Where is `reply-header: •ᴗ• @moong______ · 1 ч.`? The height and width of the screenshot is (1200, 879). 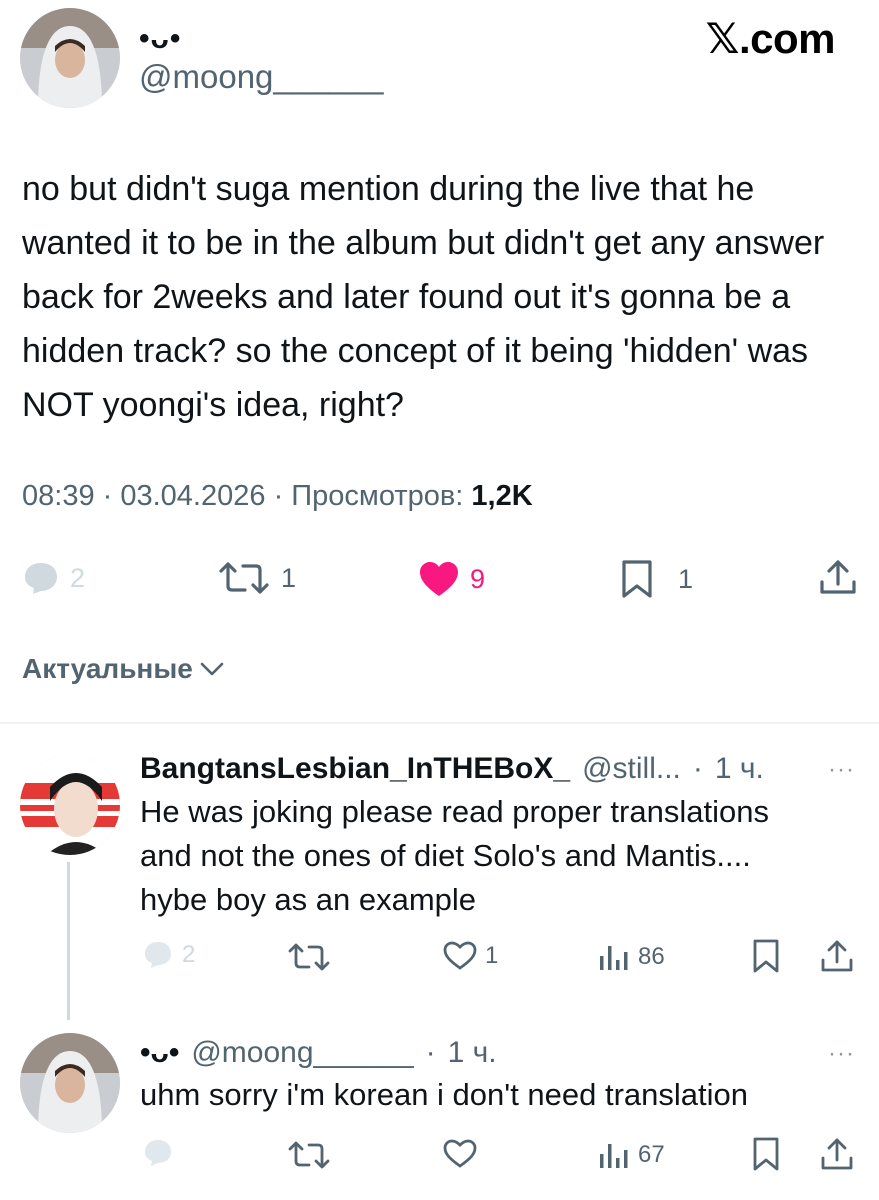
reply-header: •ᴗ• @moong______ · 1 ч. is located at coordinates (318, 1053).